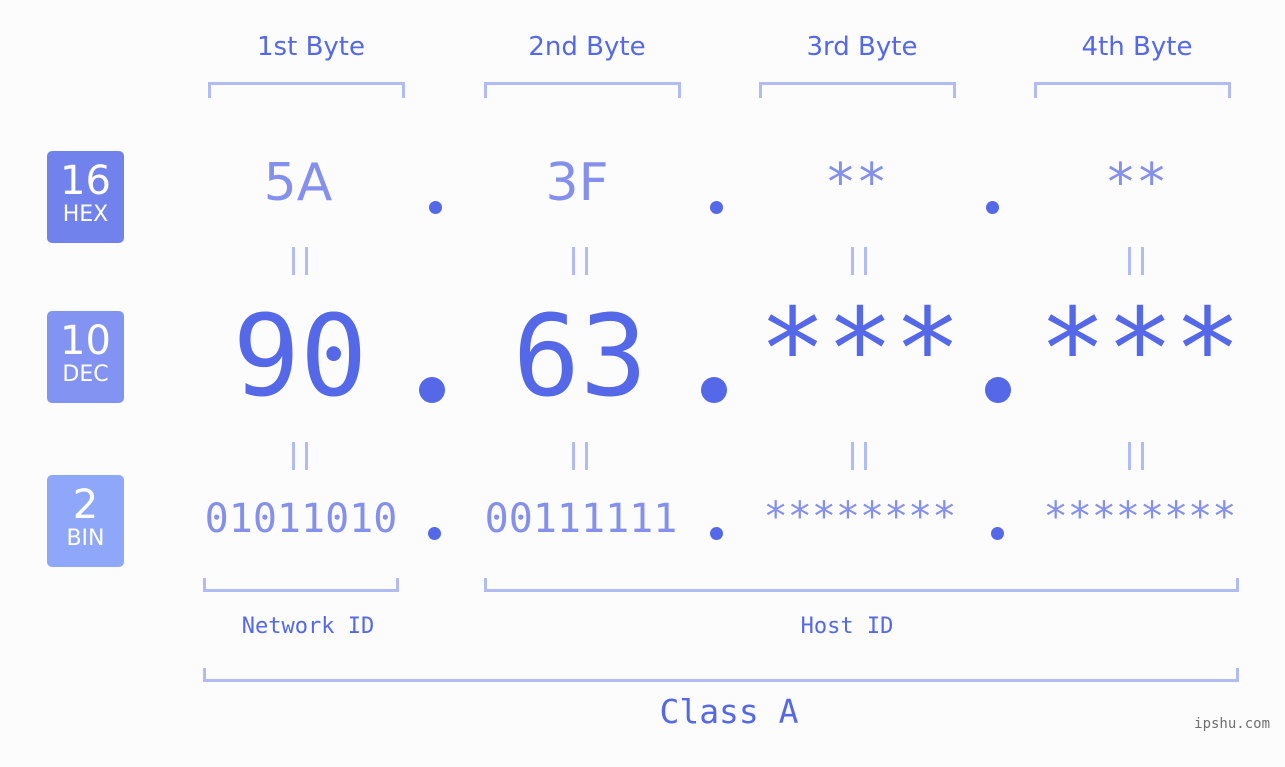  What do you see at coordinates (580, 357) in the screenshot?
I see `dec-value-2: 63` at bounding box center [580, 357].